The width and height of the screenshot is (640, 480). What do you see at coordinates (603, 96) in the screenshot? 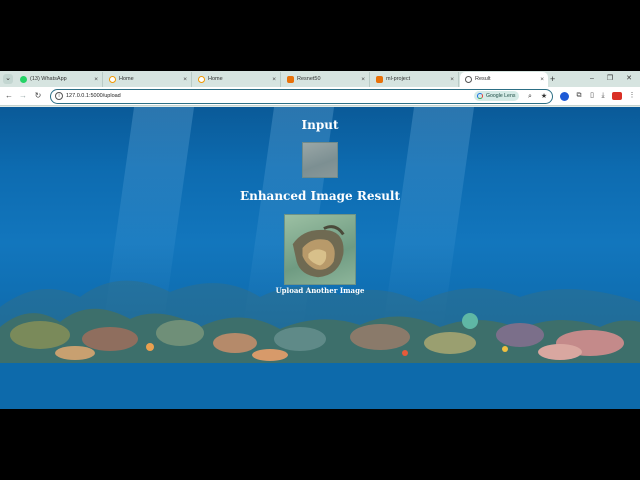
I see `download-icon: ⤓` at bounding box center [603, 96].